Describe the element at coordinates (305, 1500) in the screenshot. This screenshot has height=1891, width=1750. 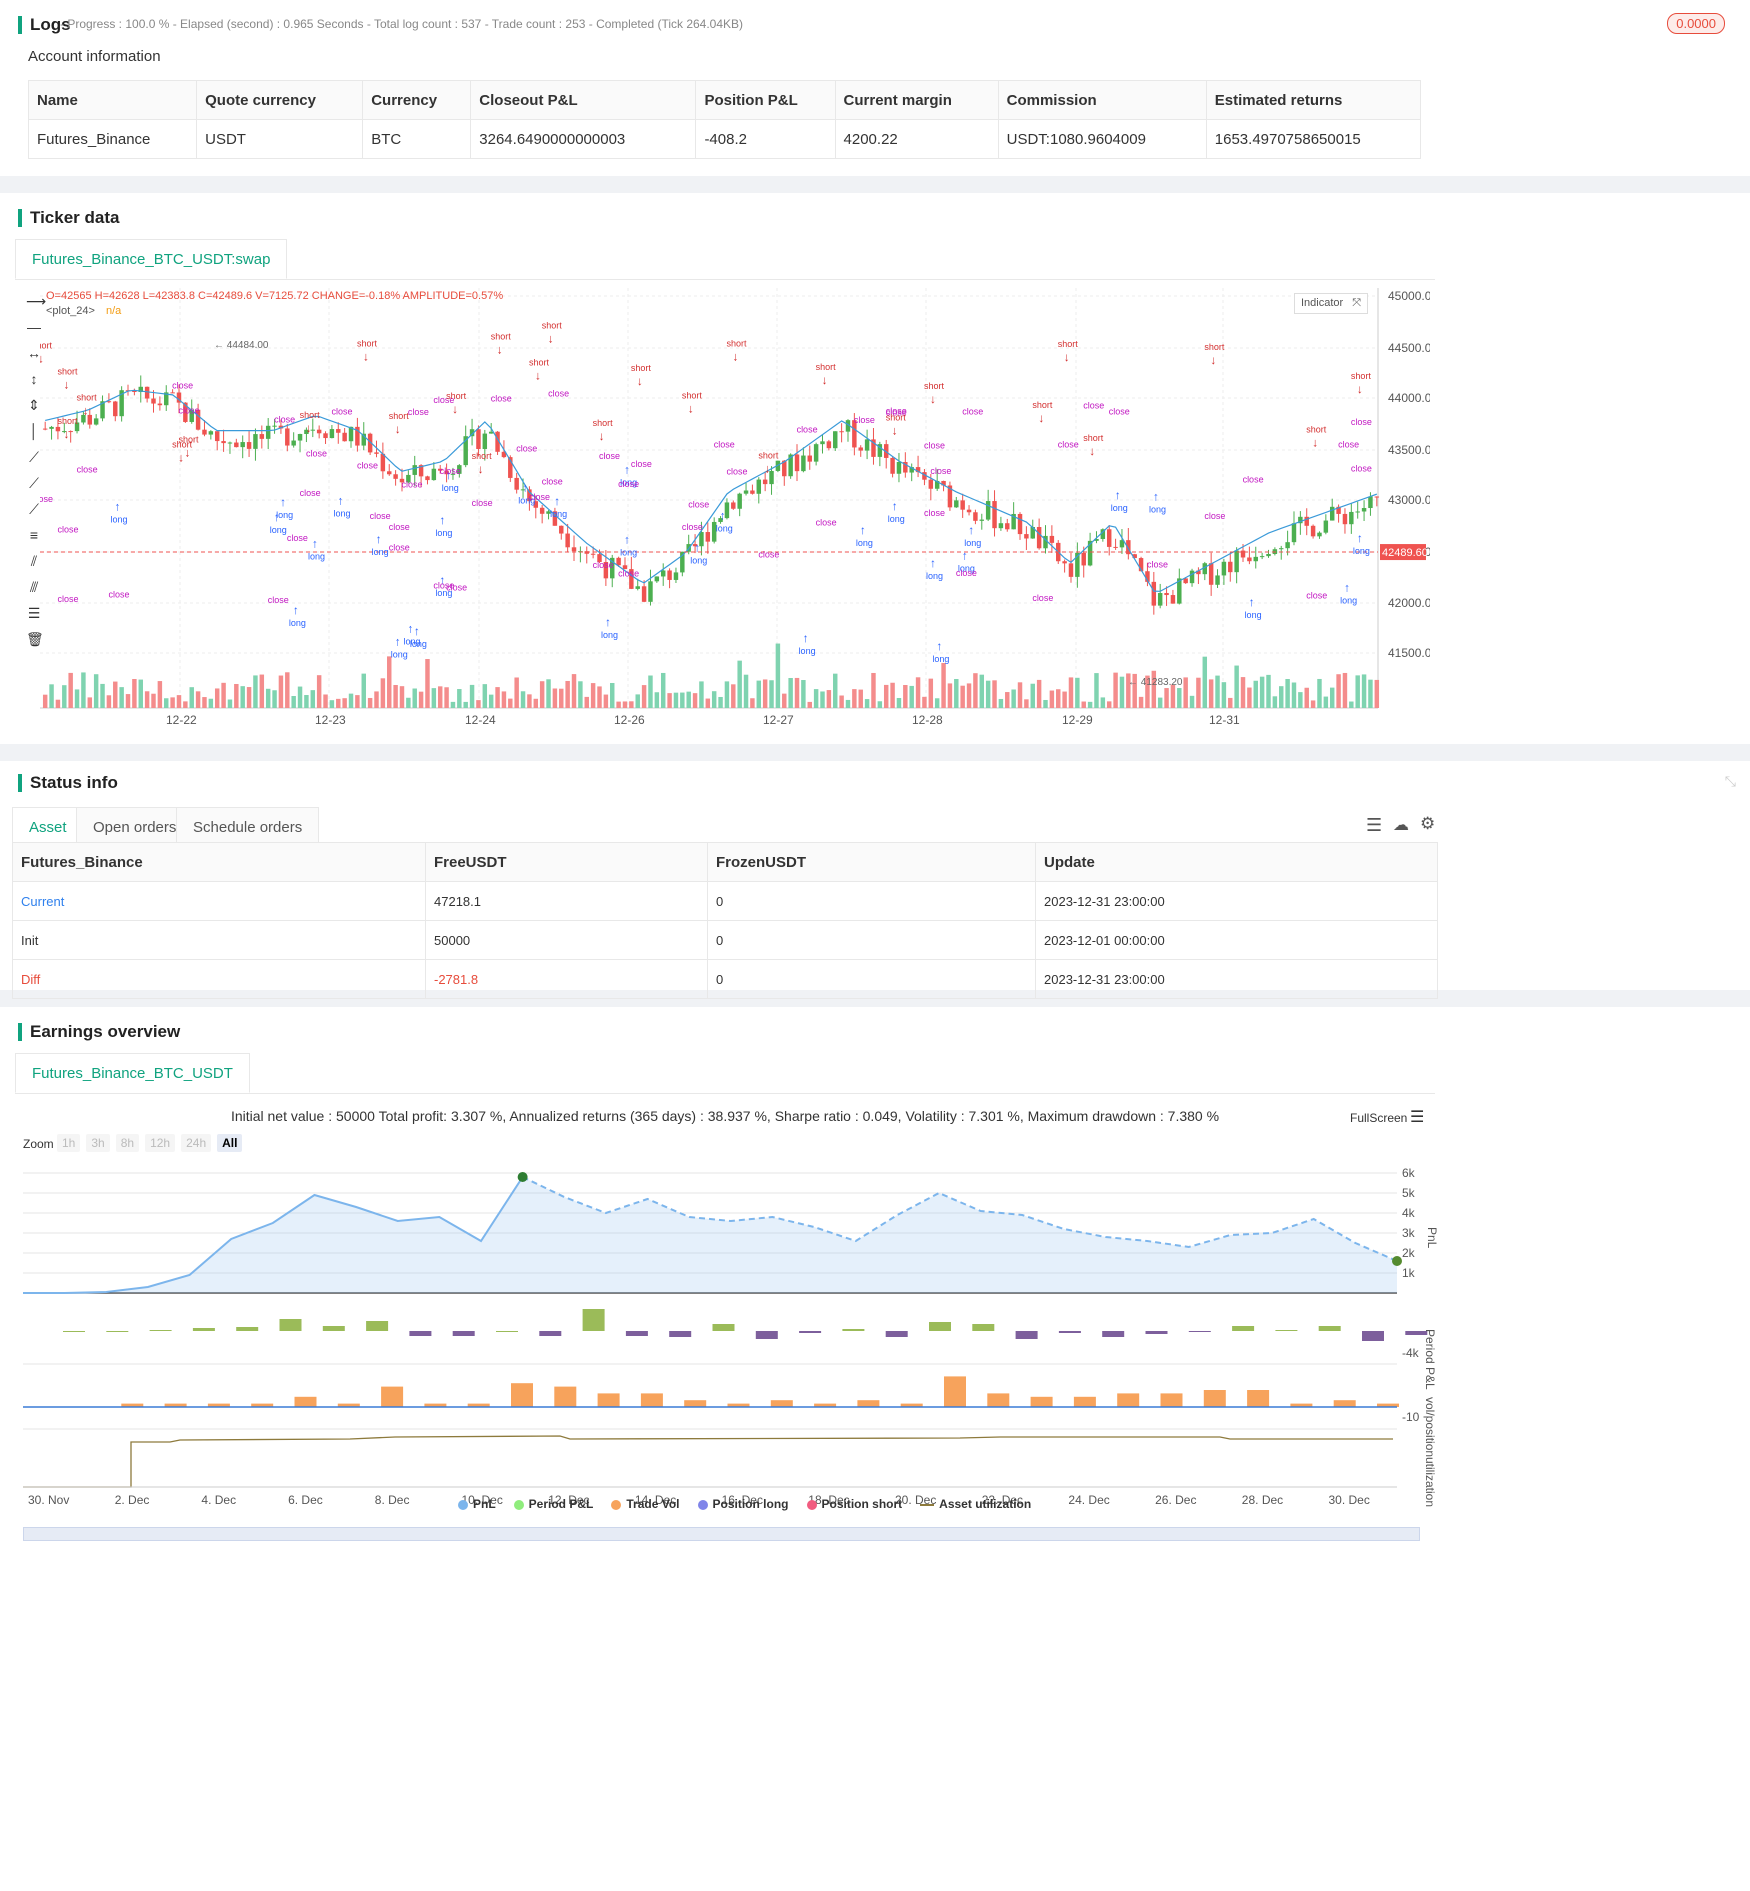
I see `x-tick-label: 6. Dec` at that location.